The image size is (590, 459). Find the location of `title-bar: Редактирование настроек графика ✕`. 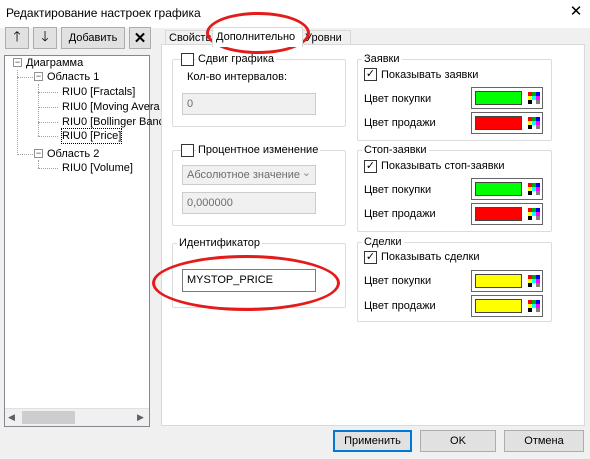

title-bar: Редактирование настроек графика ✕ is located at coordinates (295, 14).